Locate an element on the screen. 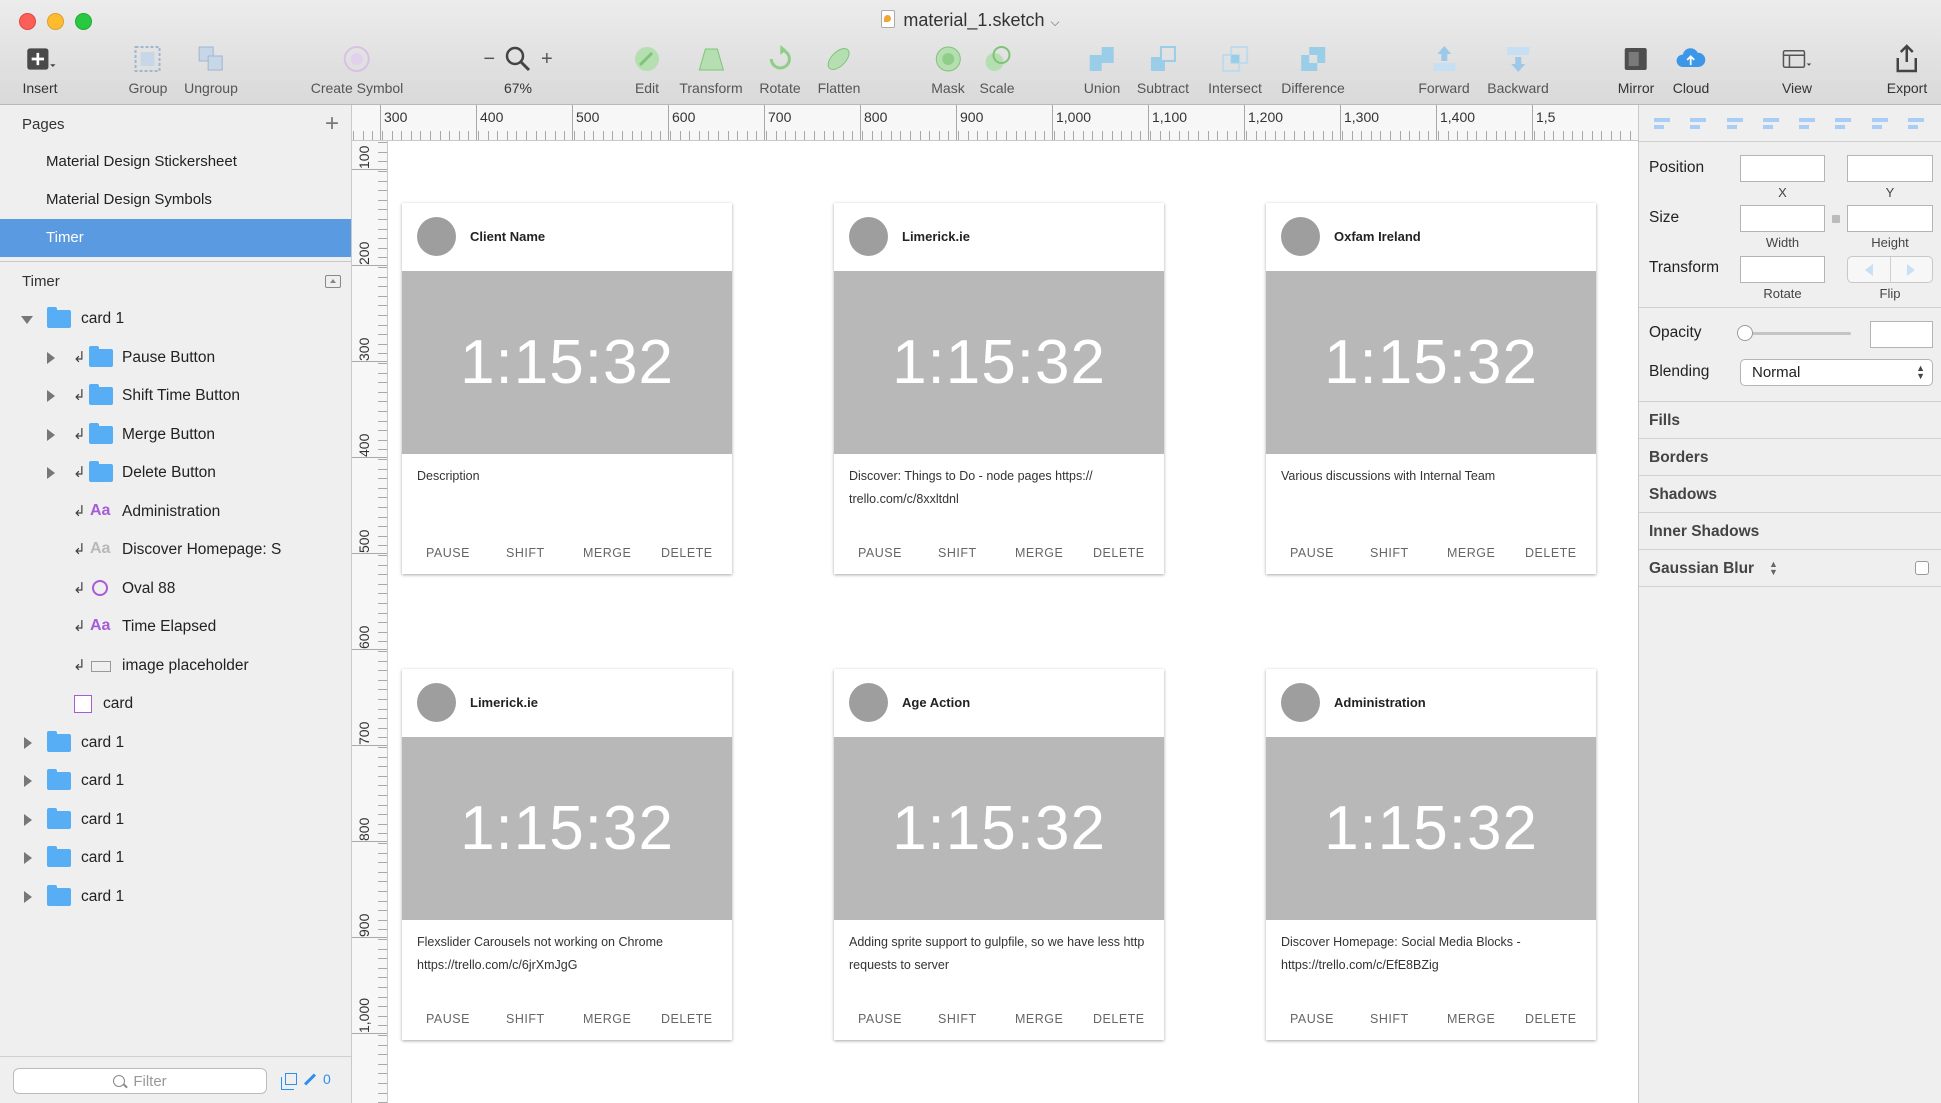 The width and height of the screenshot is (1941, 1103). blending-select: Normal ▲ ▼ is located at coordinates (1836, 372).